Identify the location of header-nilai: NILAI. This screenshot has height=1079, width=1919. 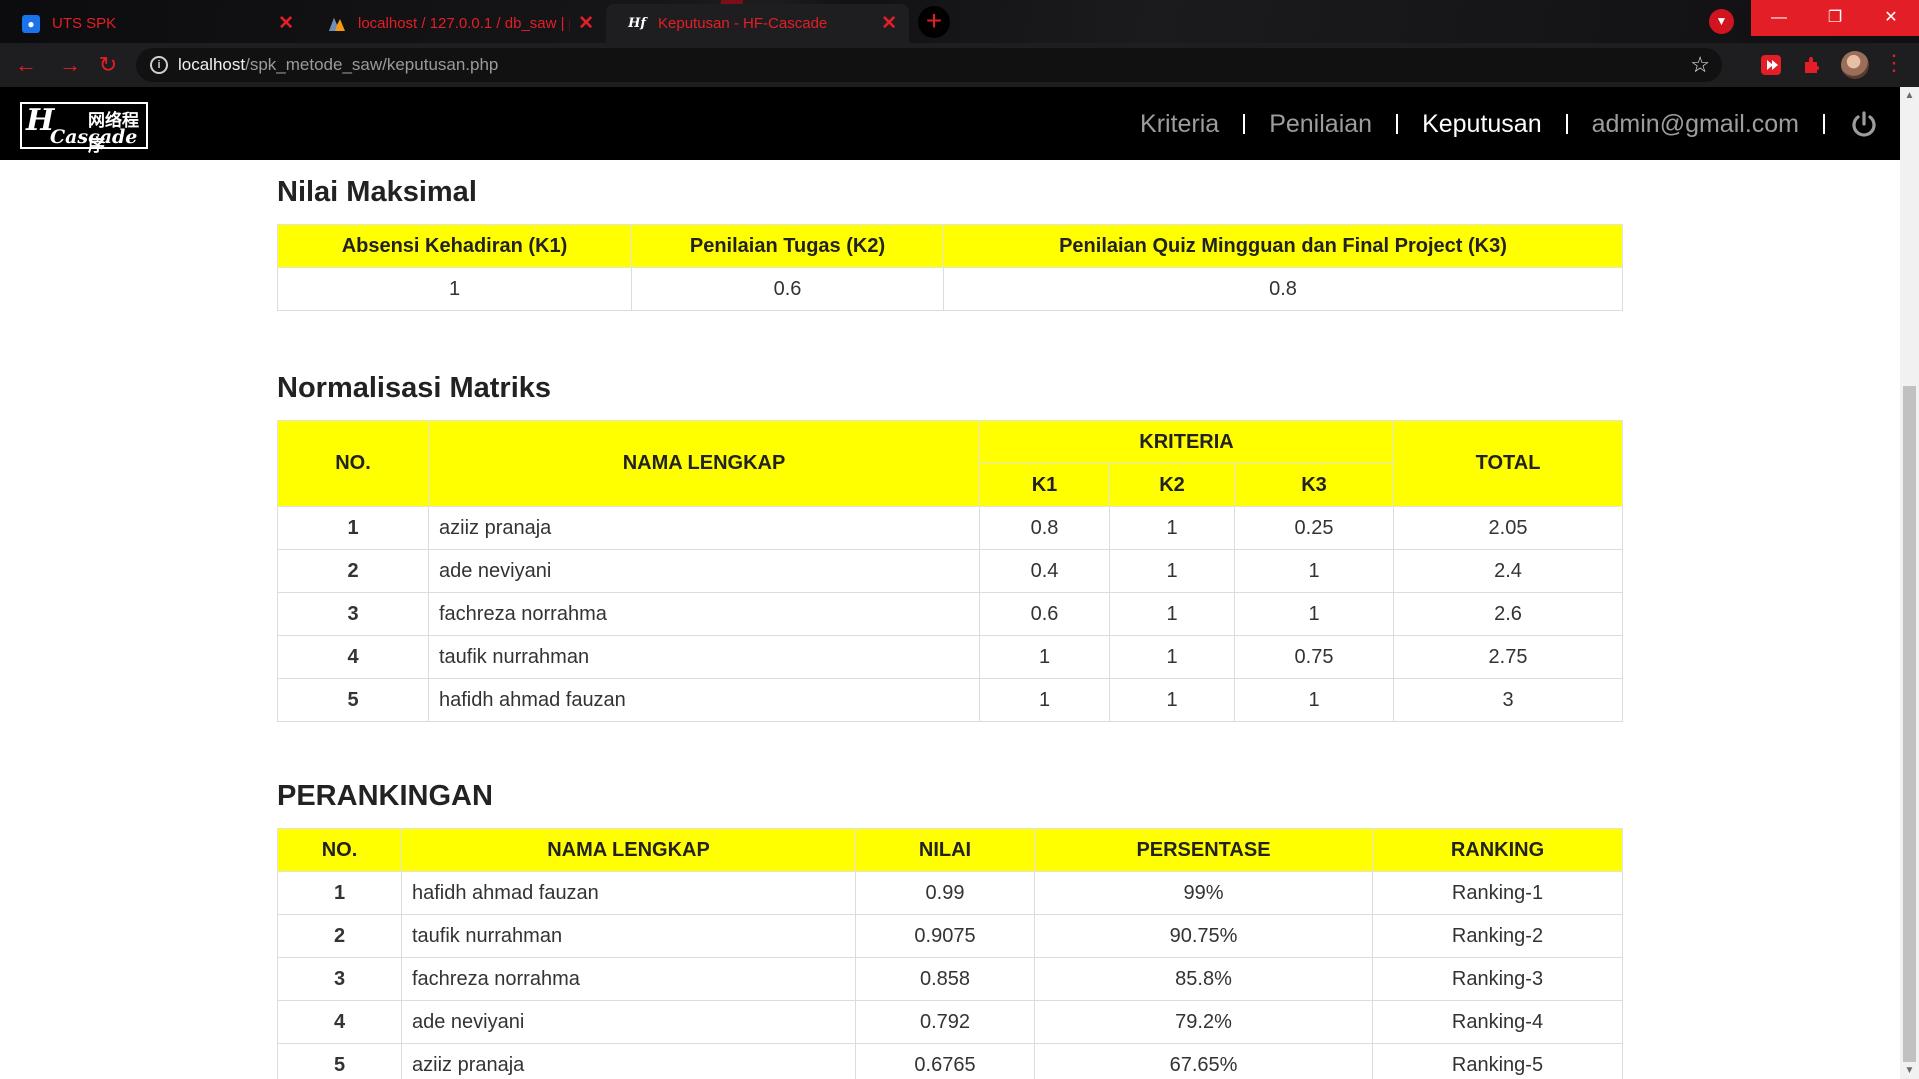
(945, 850).